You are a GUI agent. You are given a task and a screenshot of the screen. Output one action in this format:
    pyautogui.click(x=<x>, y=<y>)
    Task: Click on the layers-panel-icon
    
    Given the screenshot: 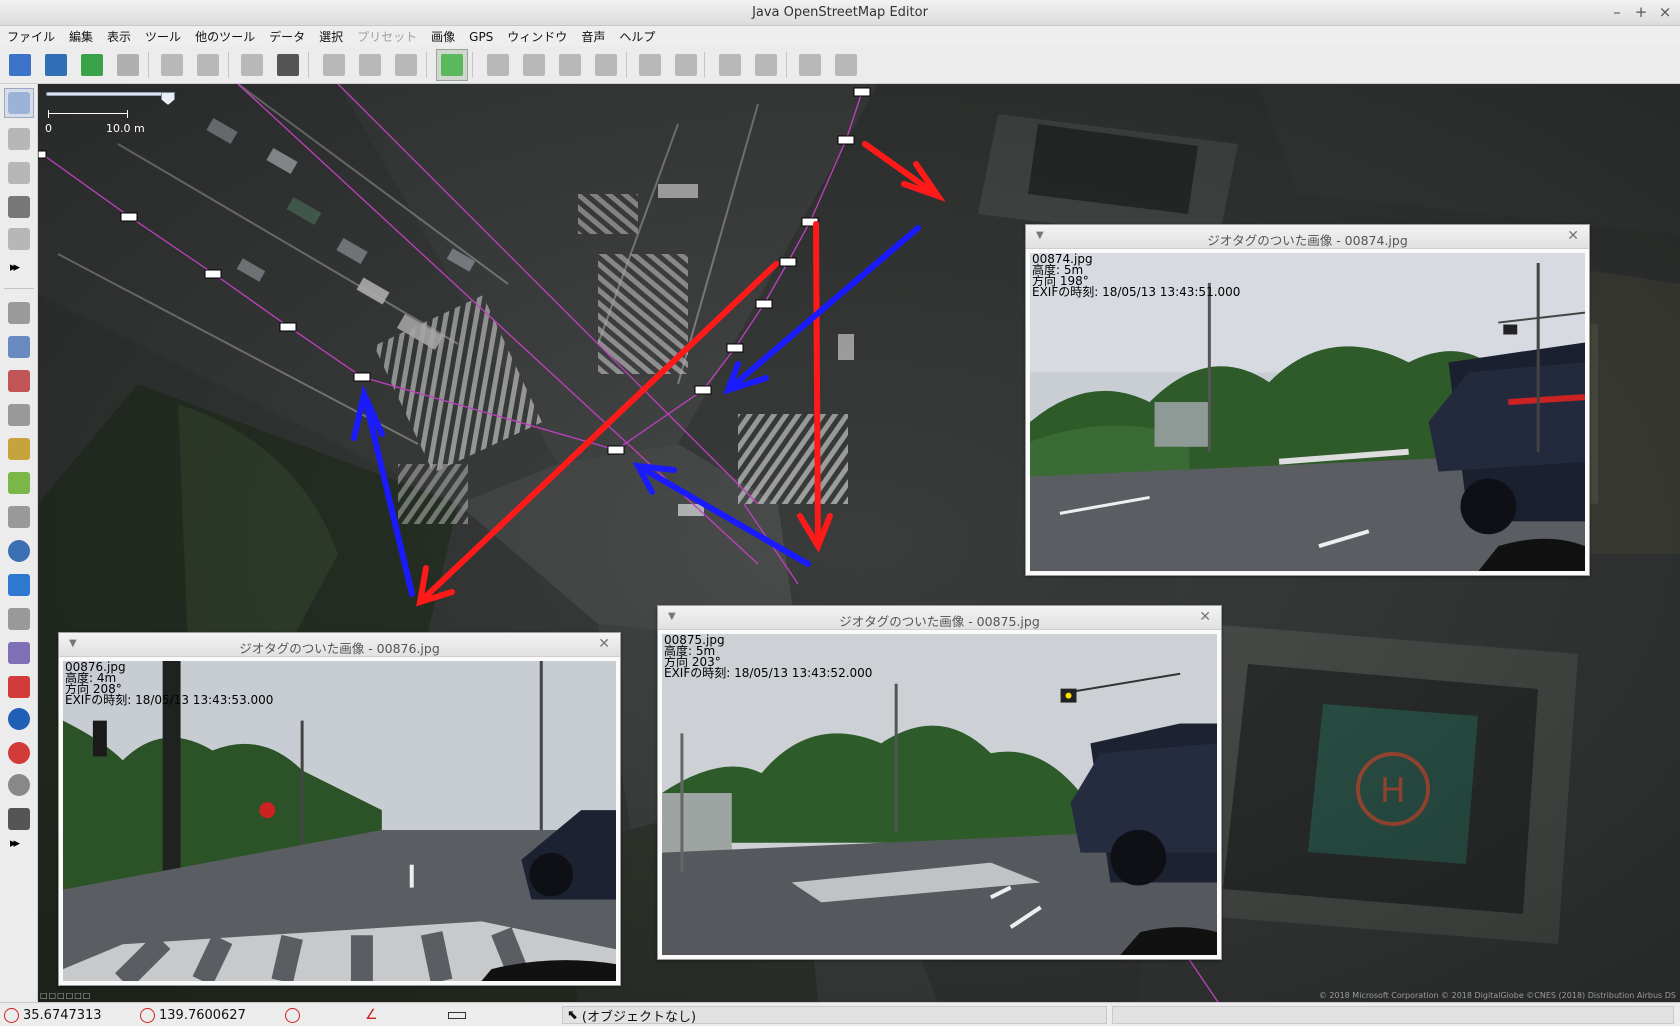 What is the action you would take?
    pyautogui.click(x=19, y=313)
    